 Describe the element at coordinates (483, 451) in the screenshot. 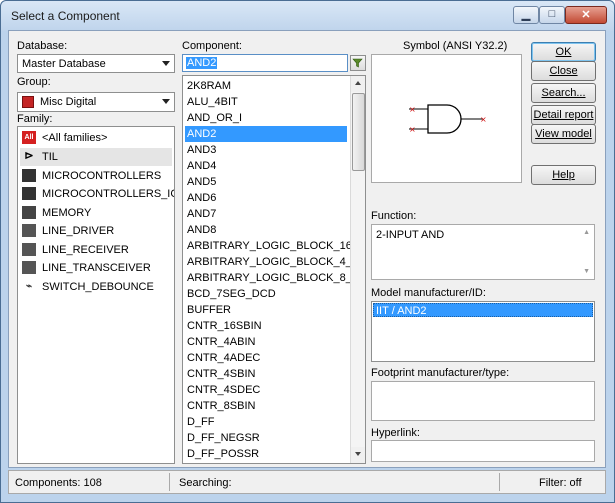

I see `hyperlink-textbox` at that location.